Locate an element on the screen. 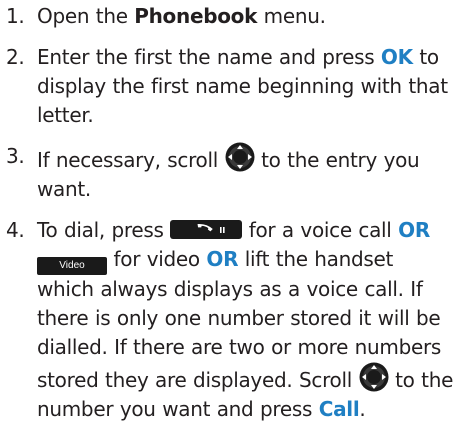 The width and height of the screenshot is (456, 427). step-number: 3. is located at coordinates (15, 156).